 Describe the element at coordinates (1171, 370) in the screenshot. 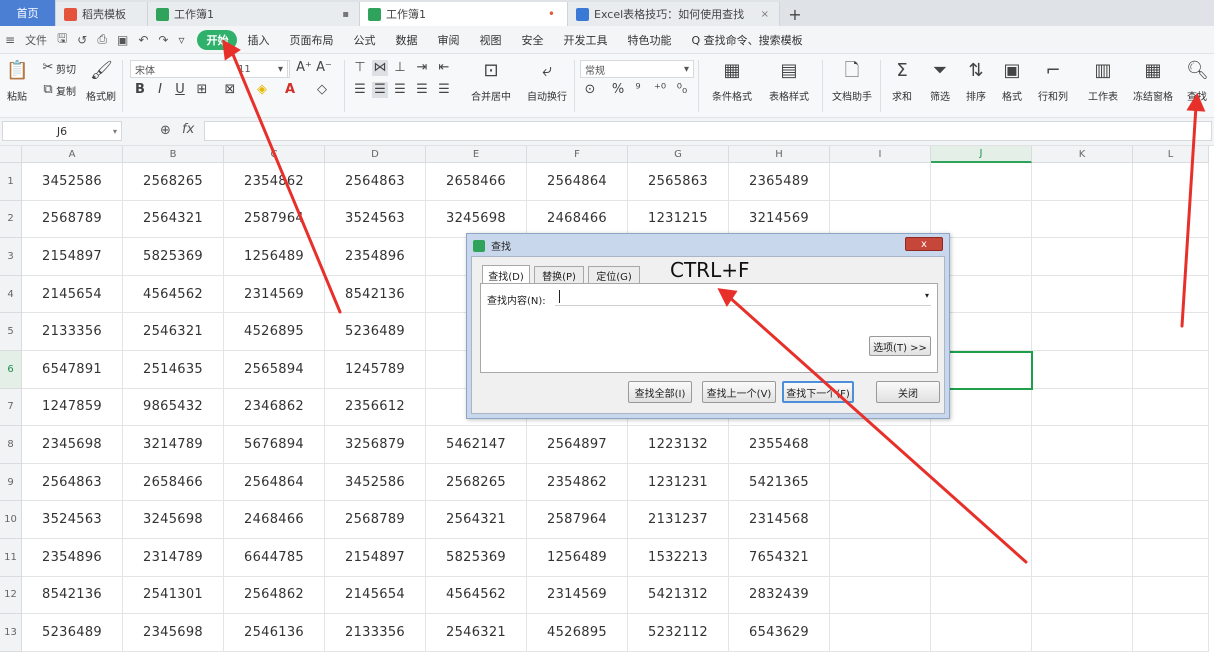

I see `cell-L6` at that location.